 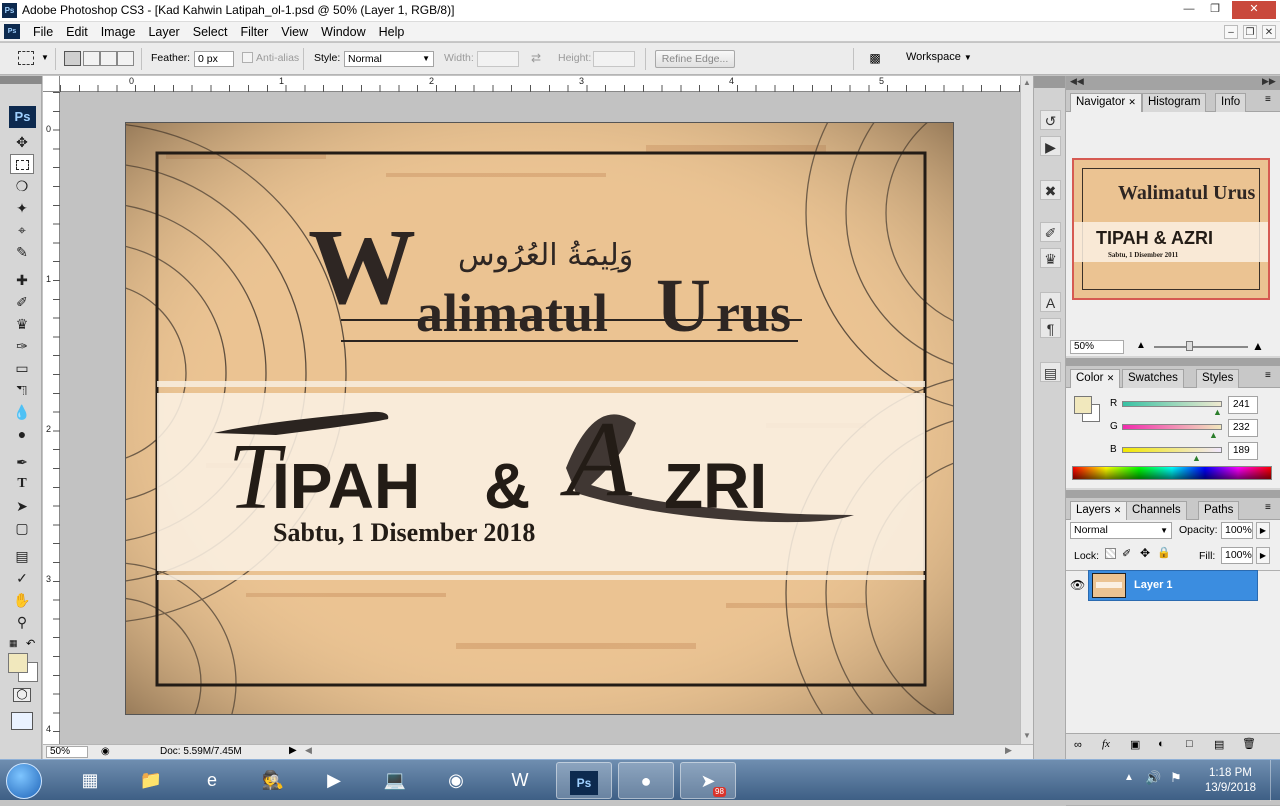 I want to click on apps-grid-icon: ▦, so click(x=90, y=780).